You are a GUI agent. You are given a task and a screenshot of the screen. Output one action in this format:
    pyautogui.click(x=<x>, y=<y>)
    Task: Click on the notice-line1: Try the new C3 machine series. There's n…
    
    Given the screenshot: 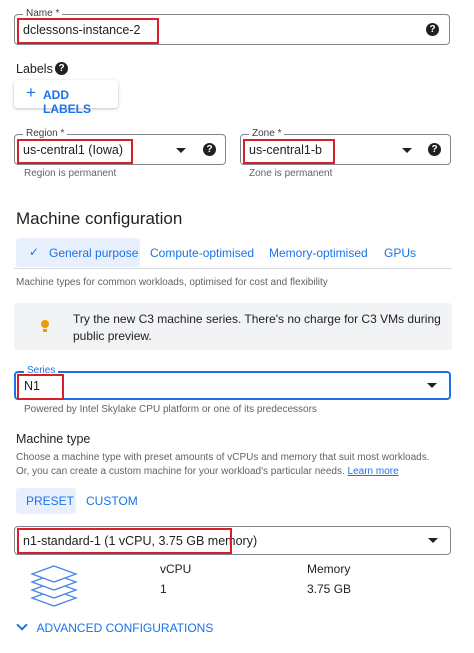 What is the action you would take?
    pyautogui.click(x=257, y=319)
    